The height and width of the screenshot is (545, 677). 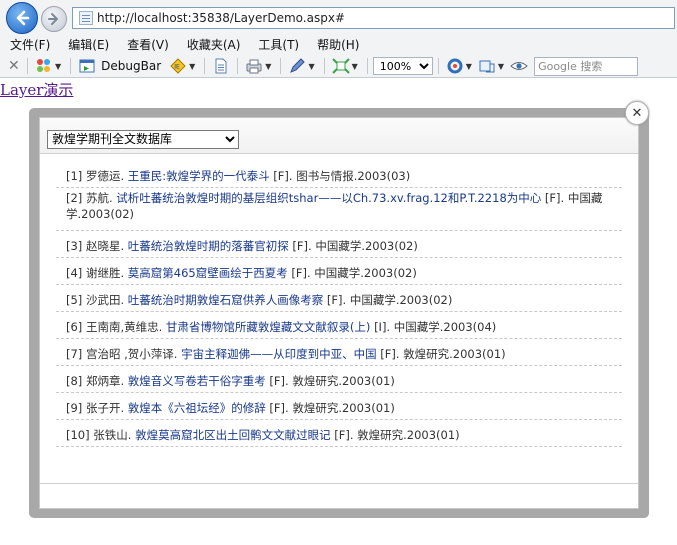 I want to click on back-button, so click(x=22, y=18).